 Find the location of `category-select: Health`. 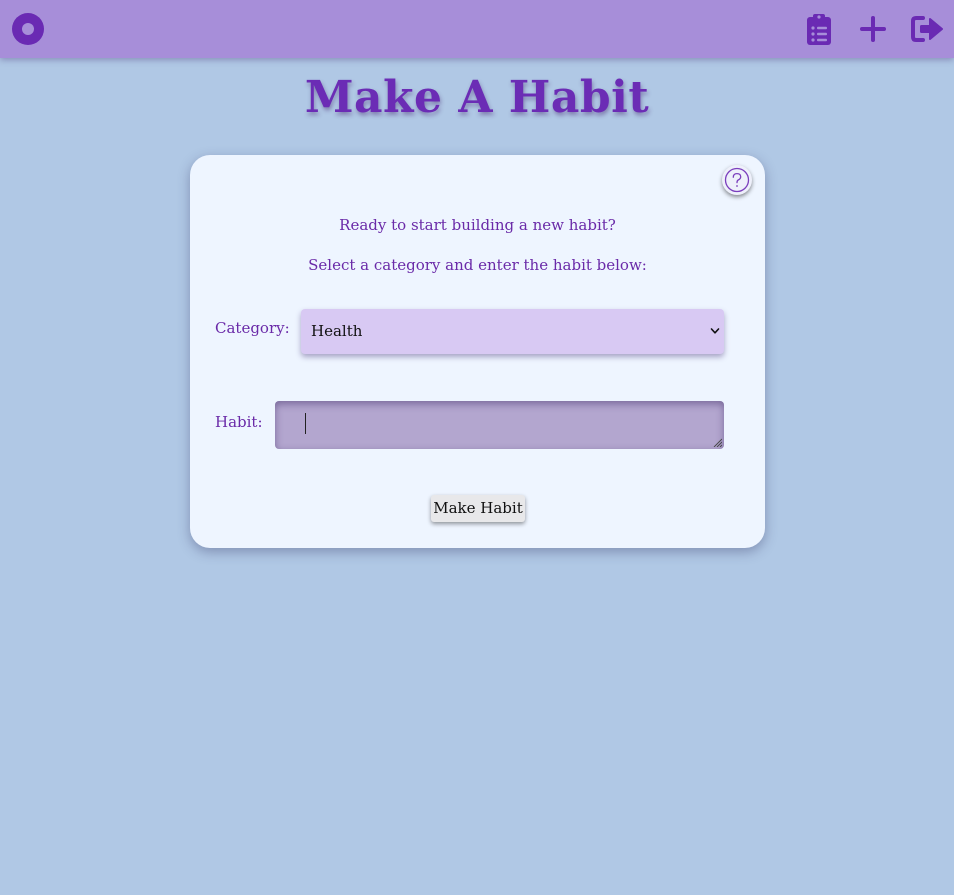

category-select: Health is located at coordinates (512, 331).